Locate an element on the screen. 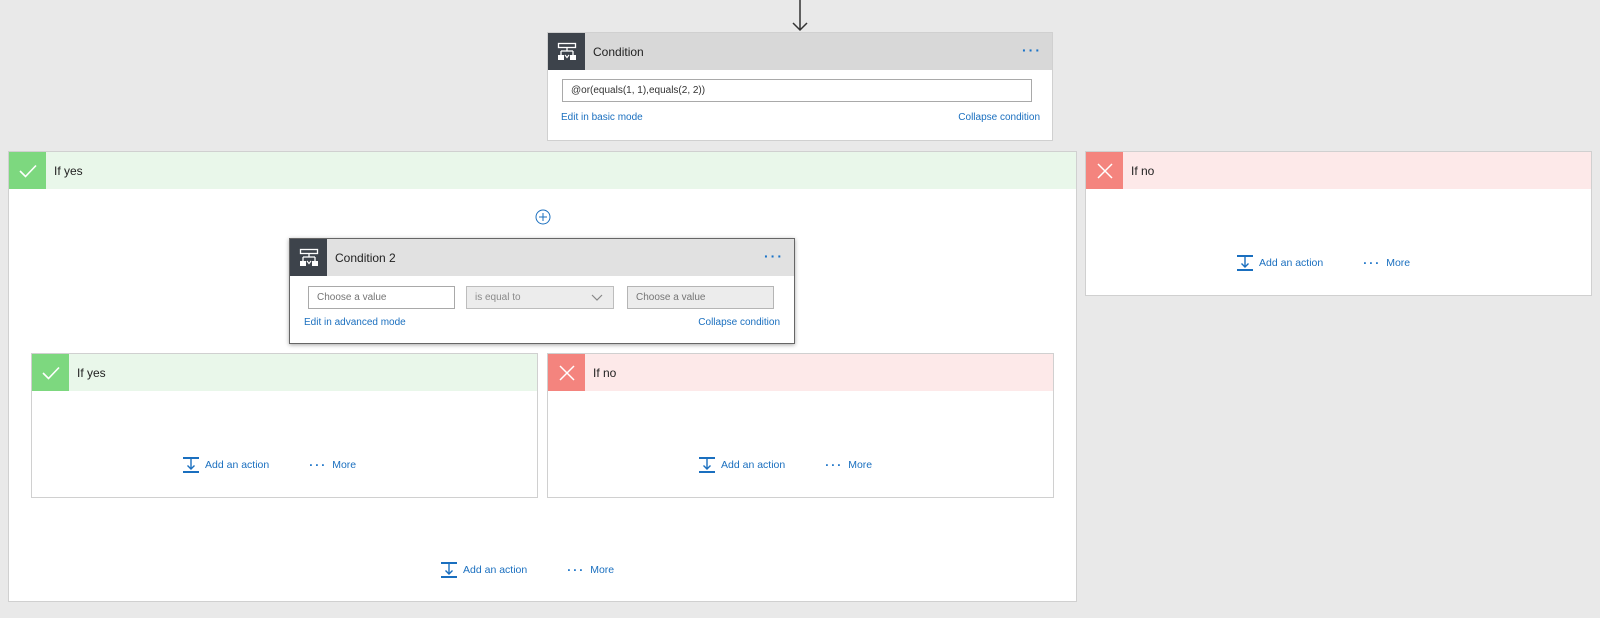 The height and width of the screenshot is (618, 1600). if-no-actions: Add an action ··· More is located at coordinates (1323, 263).